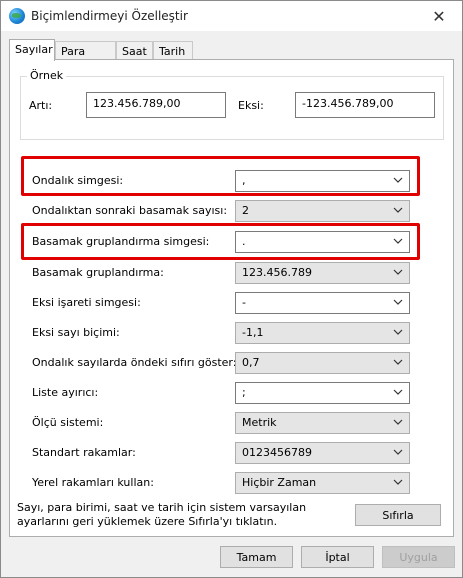 Image resolution: width=463 pixels, height=578 pixels. Describe the element at coordinates (322, 181) in the screenshot. I see `decimal-symbol-combo: ,` at that location.